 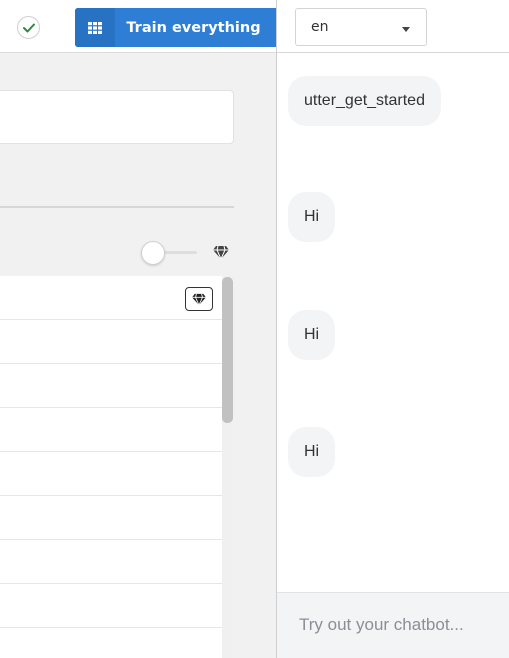 What do you see at coordinates (364, 101) in the screenshot?
I see `chat-message: utter_get_started` at bounding box center [364, 101].